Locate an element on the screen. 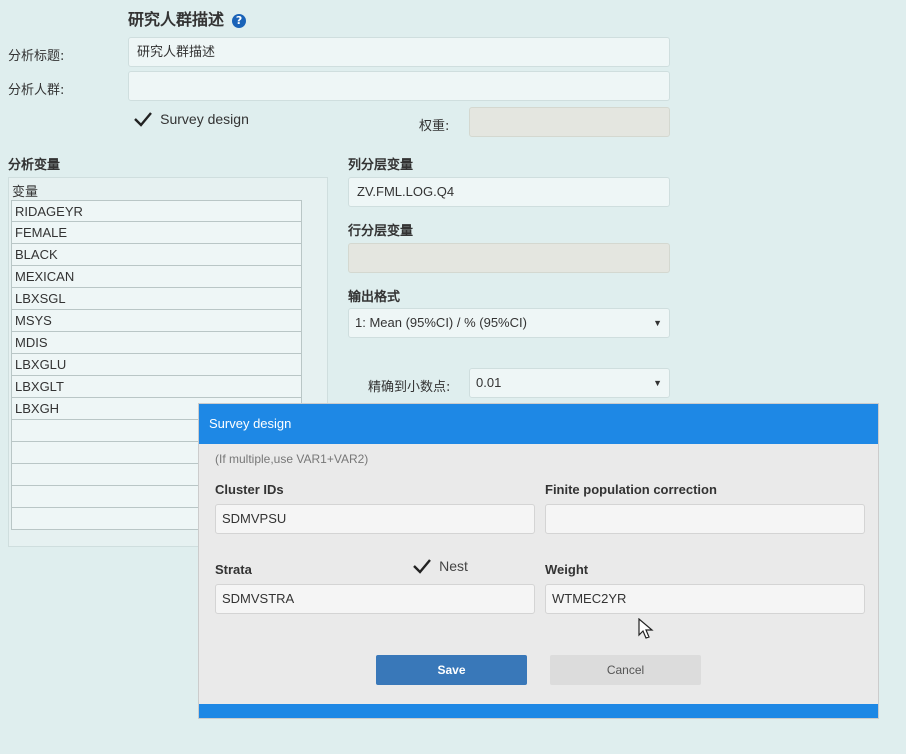  weight-input is located at coordinates (569, 122).